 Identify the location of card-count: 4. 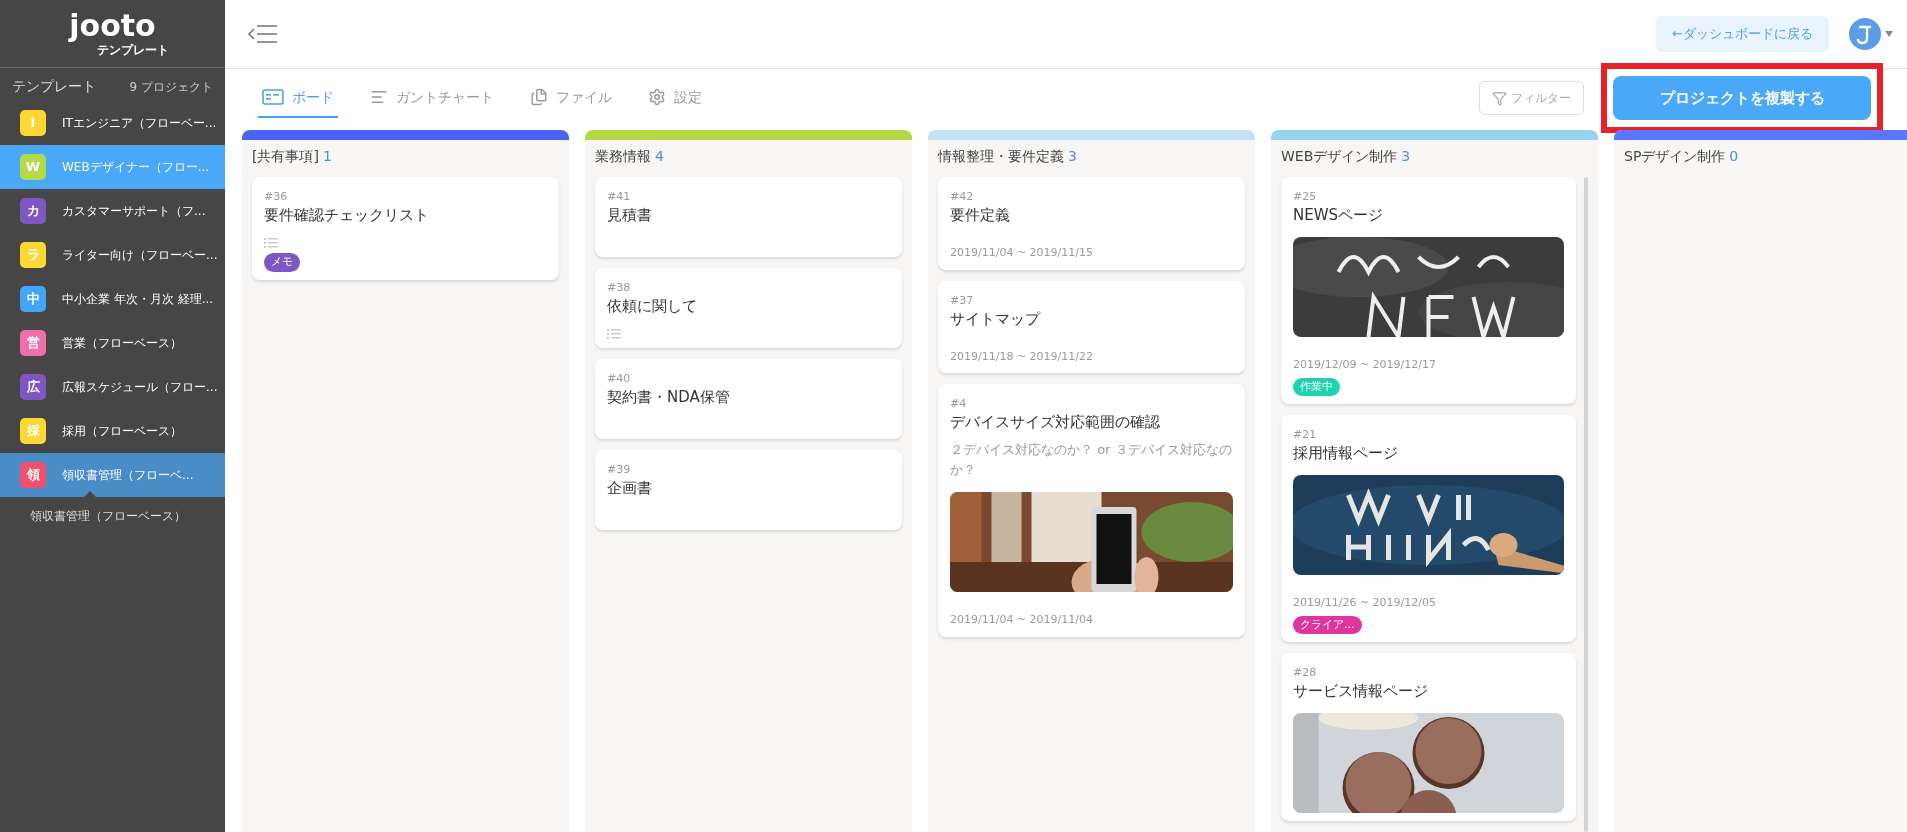
(659, 156).